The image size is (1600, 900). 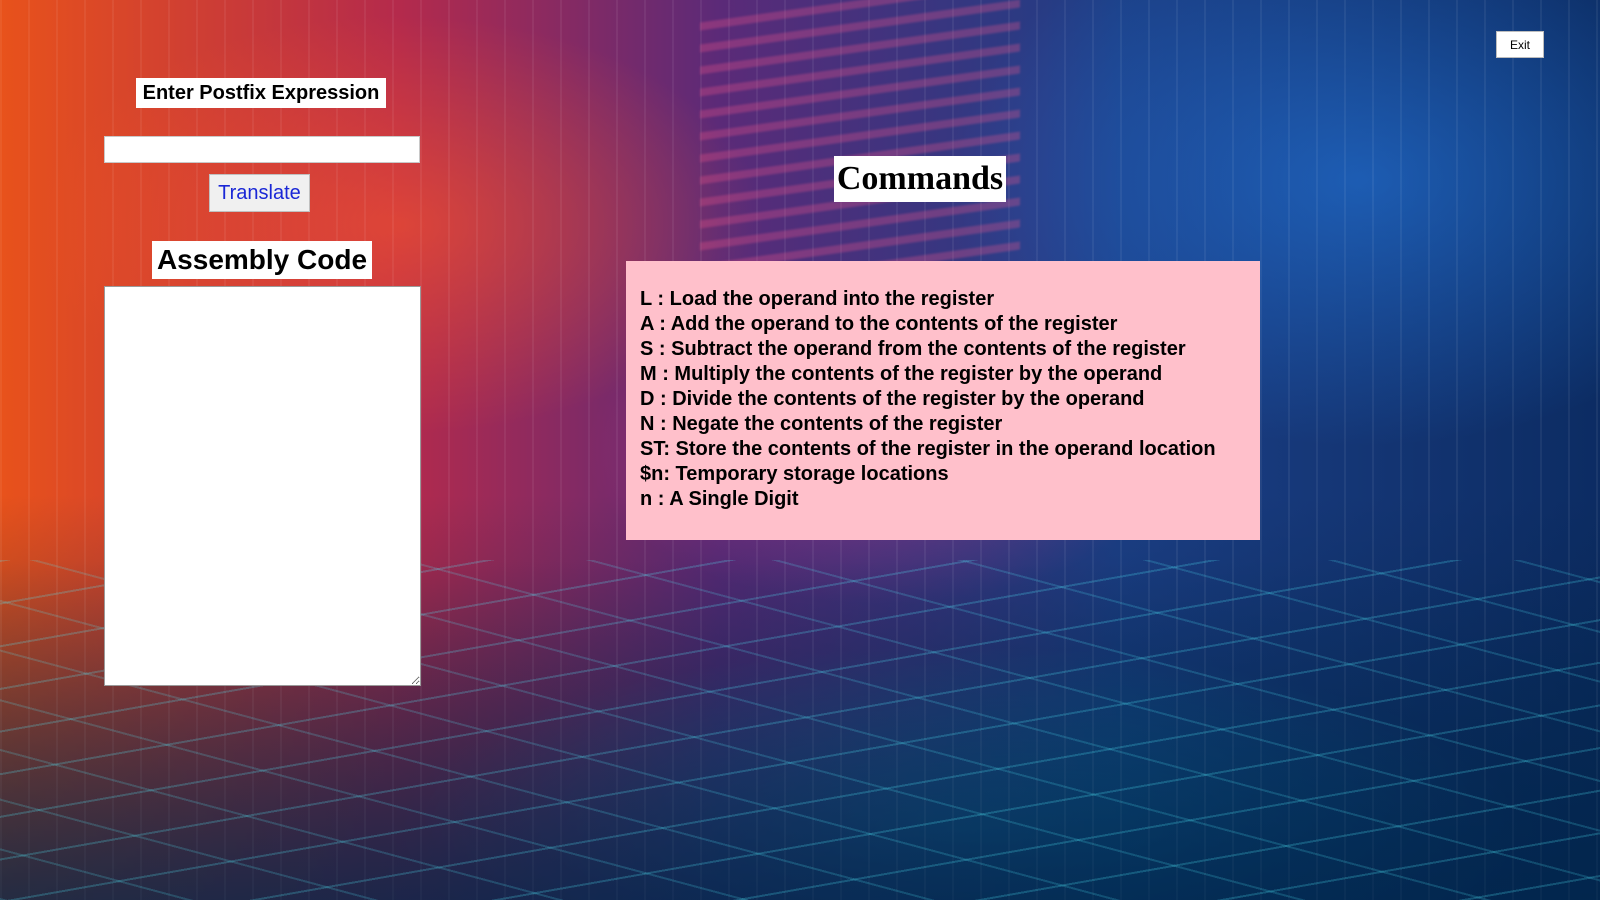 What do you see at coordinates (261, 93) in the screenshot?
I see `postfix-expression-label: Enter Postfix Expression` at bounding box center [261, 93].